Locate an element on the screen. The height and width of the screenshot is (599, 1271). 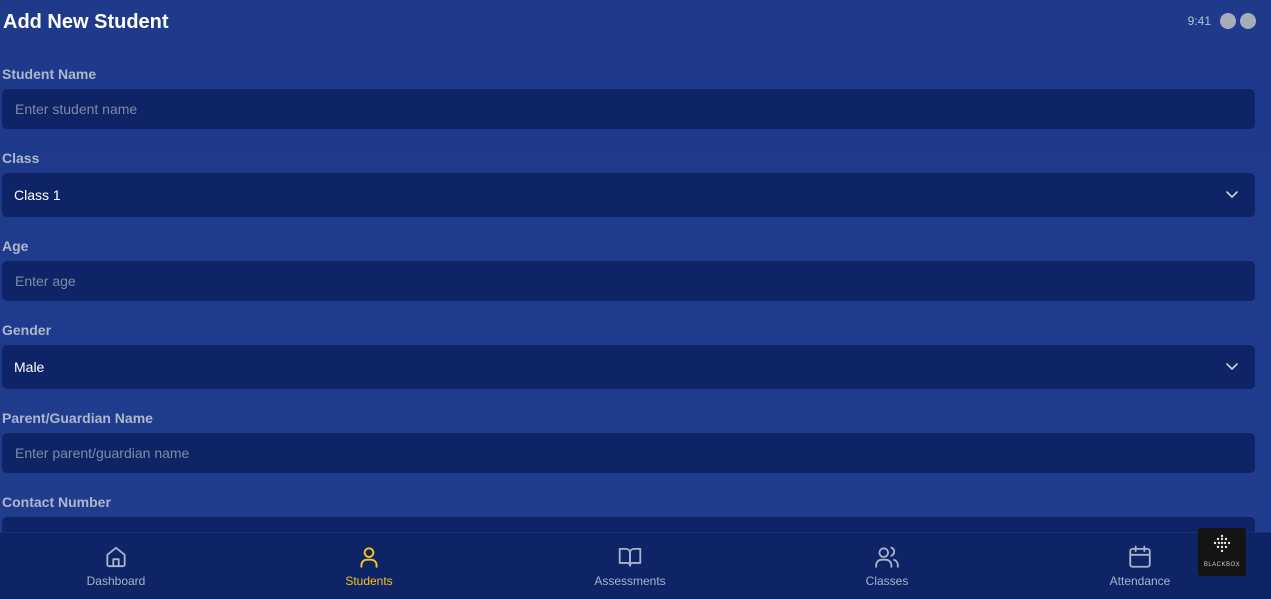
nav-label-attendance: Attendance is located at coordinates (1140, 581).